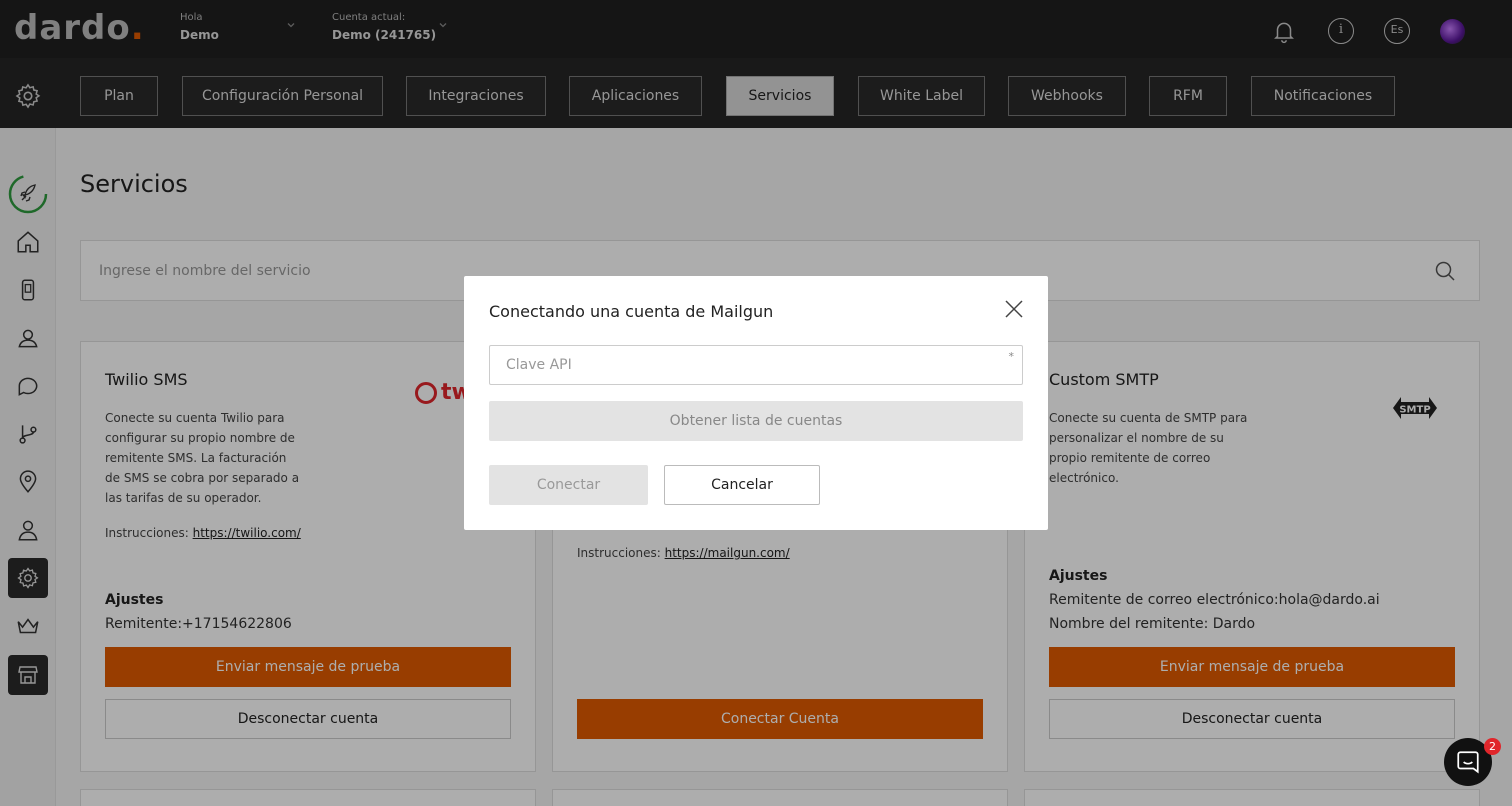 This screenshot has width=1512, height=806. I want to click on modal-title: Conectando una cuenta de Mailgun, so click(631, 311).